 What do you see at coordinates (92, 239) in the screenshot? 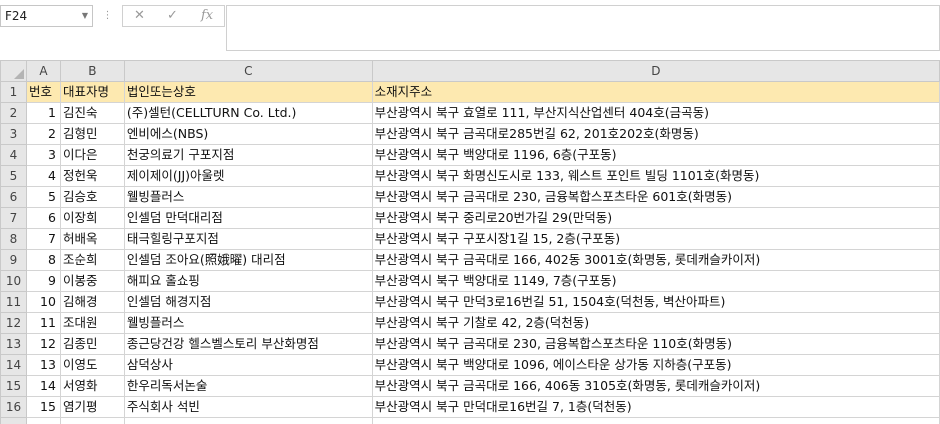
I see `cell-representative: 허배옥` at bounding box center [92, 239].